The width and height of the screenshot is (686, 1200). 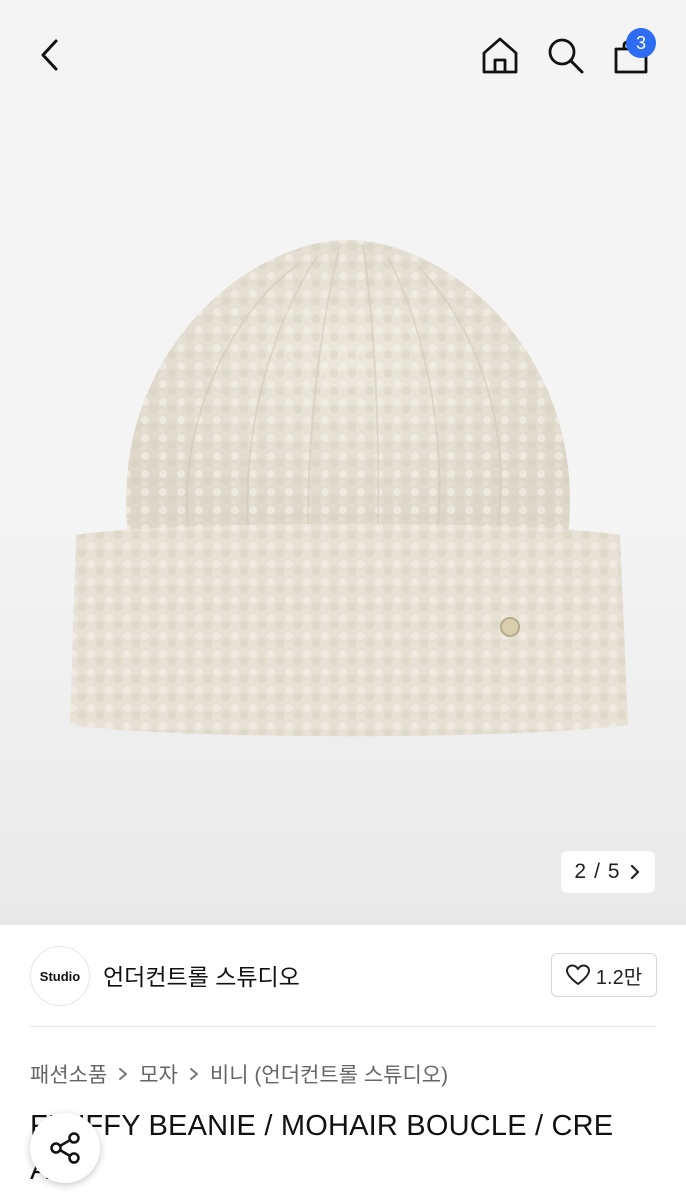 I want to click on chevron-left-icon, so click(x=49, y=55).